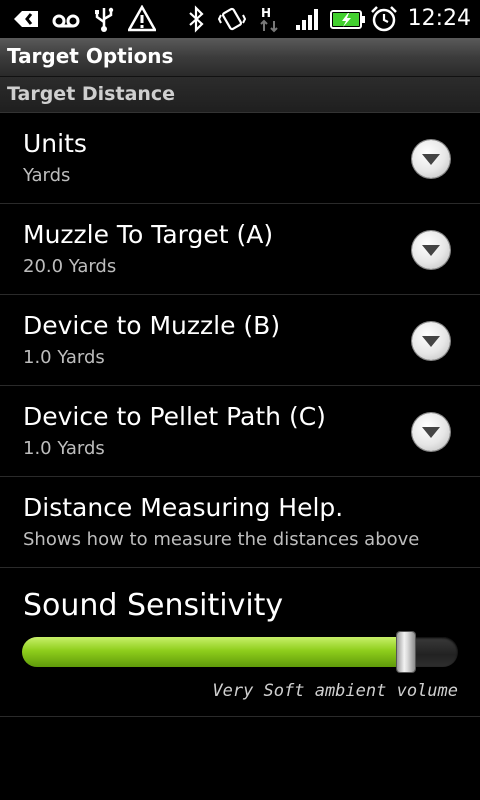  I want to click on battery-charging-icon, so click(347, 19).